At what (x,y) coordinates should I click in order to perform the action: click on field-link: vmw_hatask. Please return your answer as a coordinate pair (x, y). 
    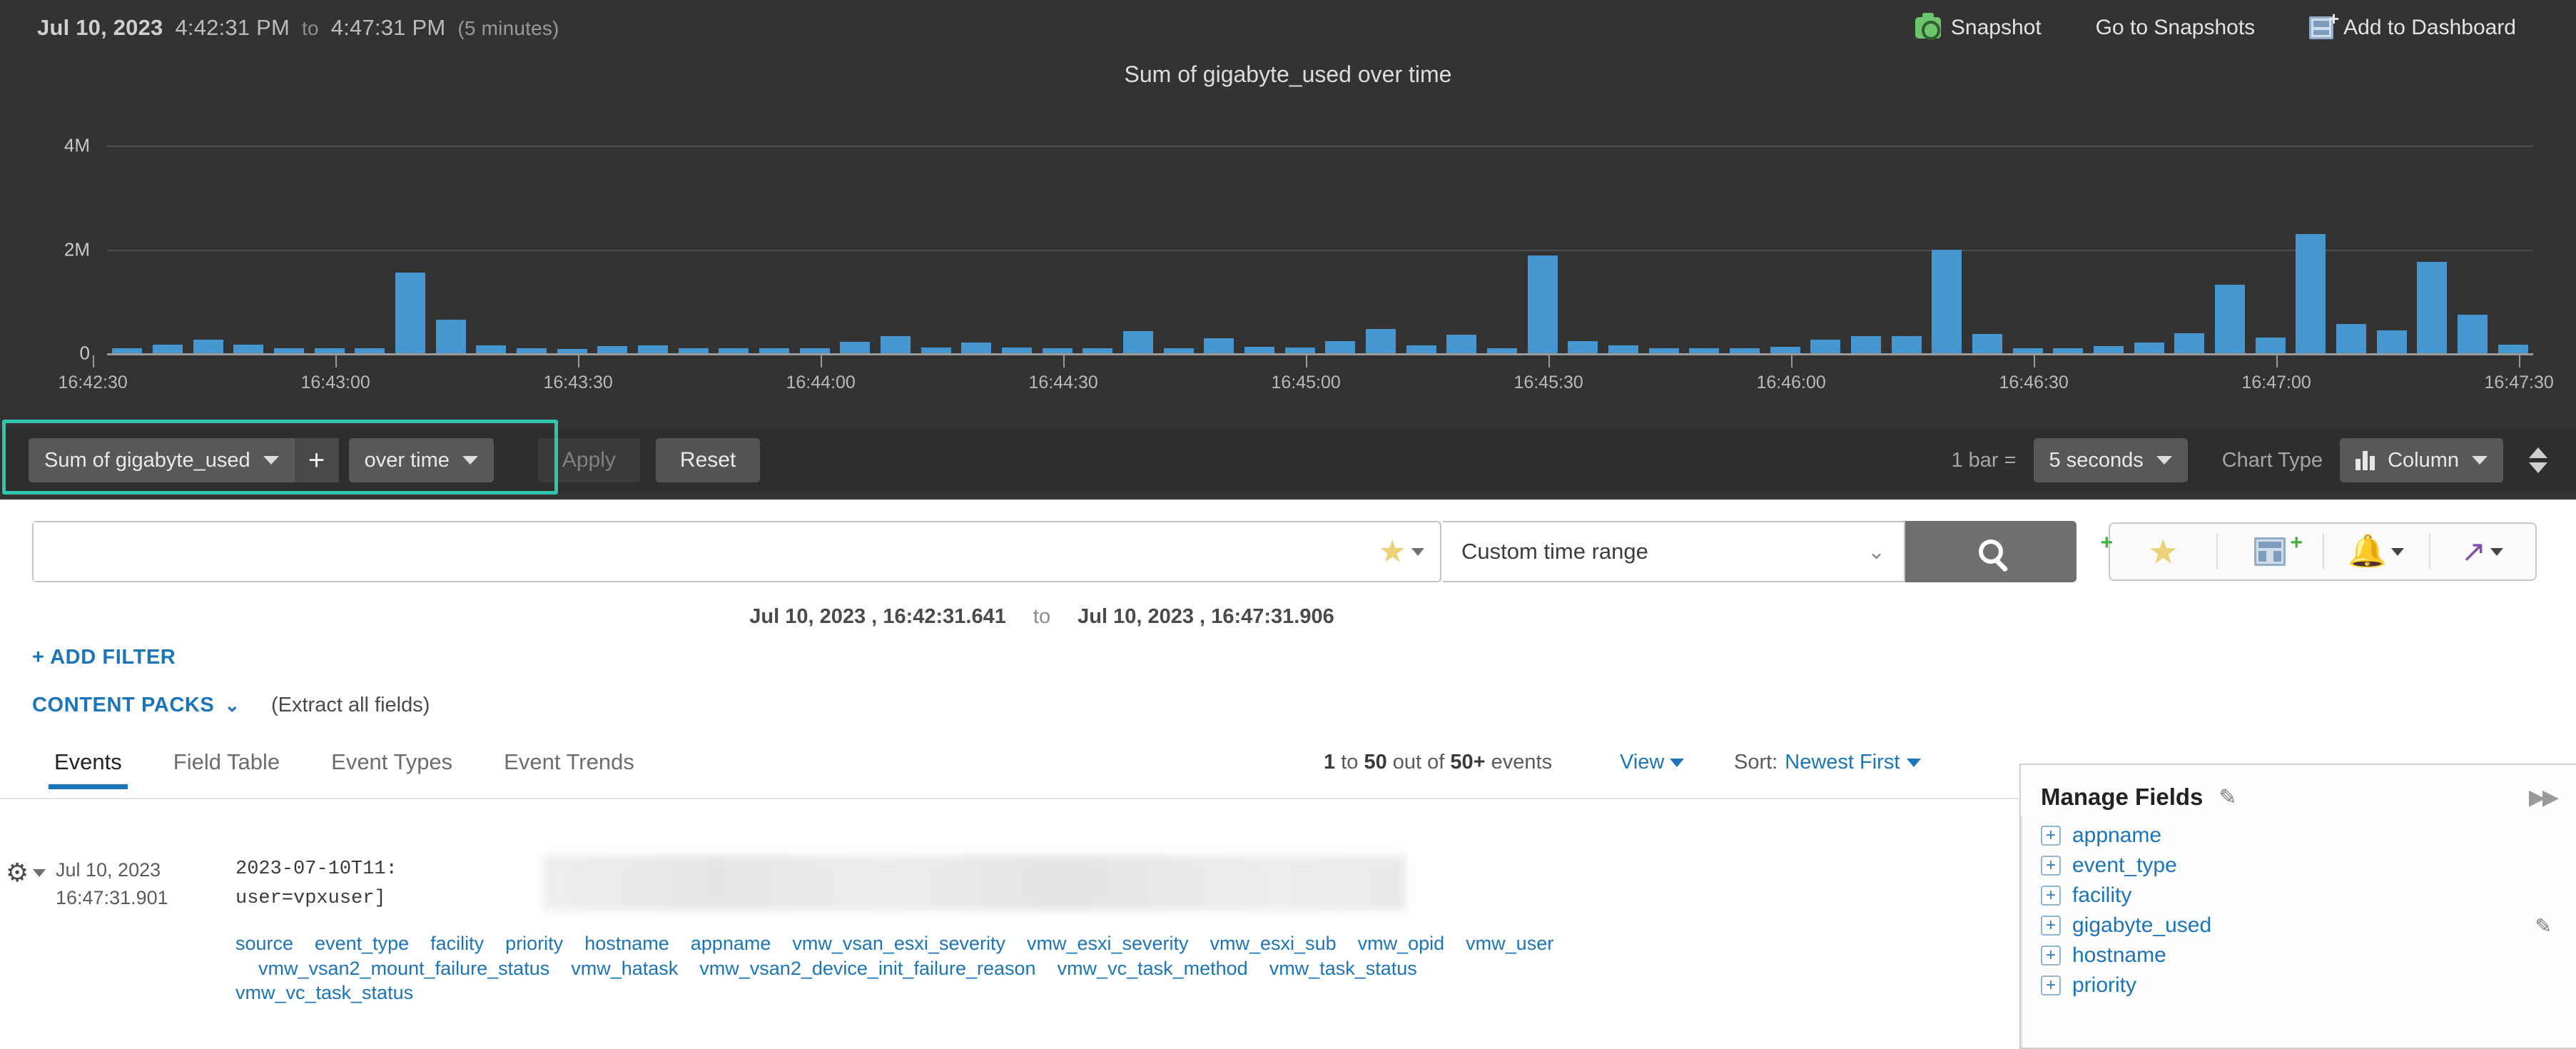
    Looking at the image, I should click on (624, 968).